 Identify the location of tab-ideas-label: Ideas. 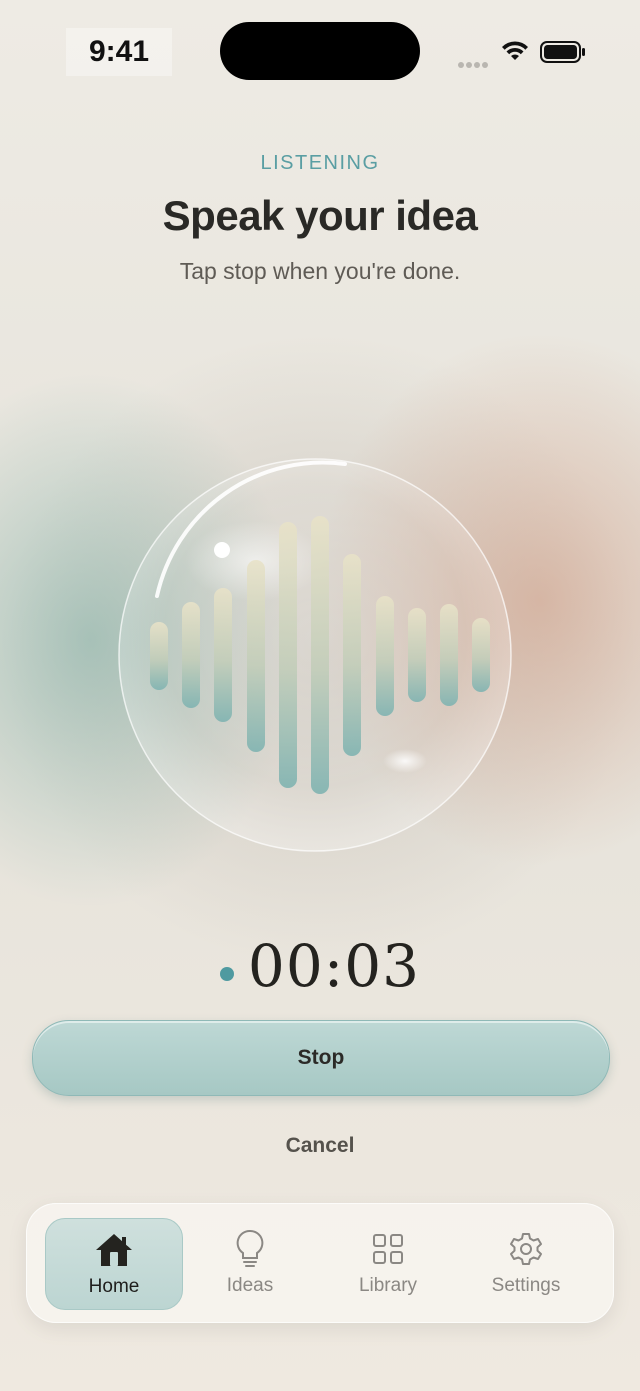
(250, 1285).